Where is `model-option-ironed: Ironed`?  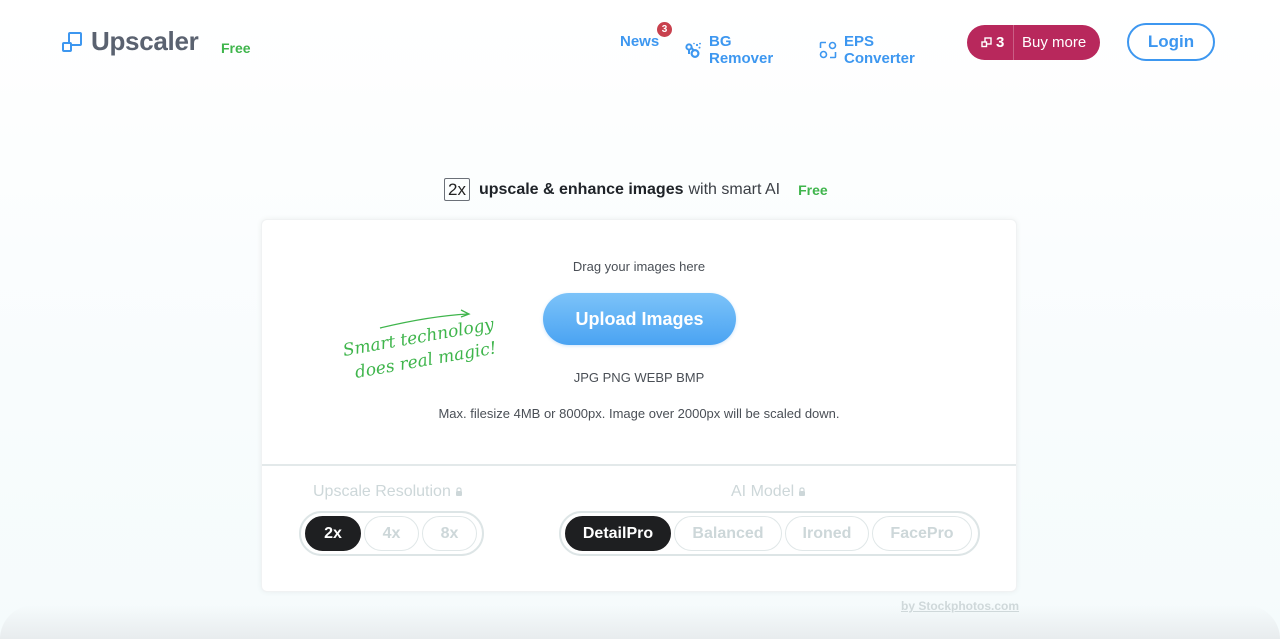
model-option-ironed: Ironed is located at coordinates (827, 533).